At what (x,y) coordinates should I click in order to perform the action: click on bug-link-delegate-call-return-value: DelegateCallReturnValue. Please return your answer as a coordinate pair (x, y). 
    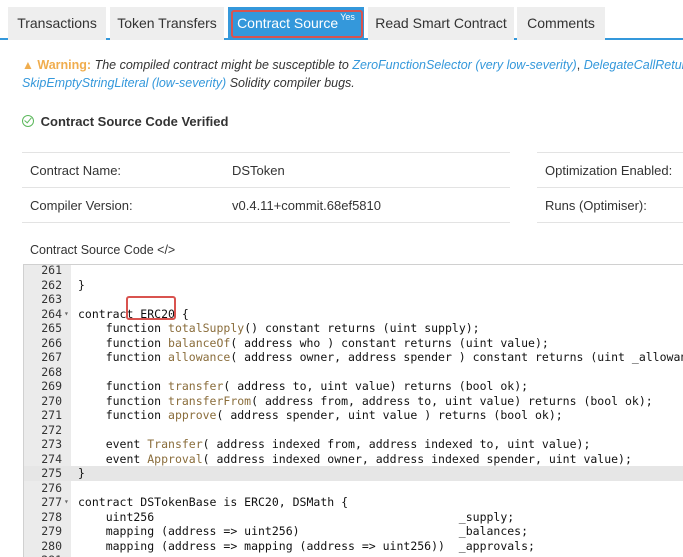
    Looking at the image, I should click on (633, 65).